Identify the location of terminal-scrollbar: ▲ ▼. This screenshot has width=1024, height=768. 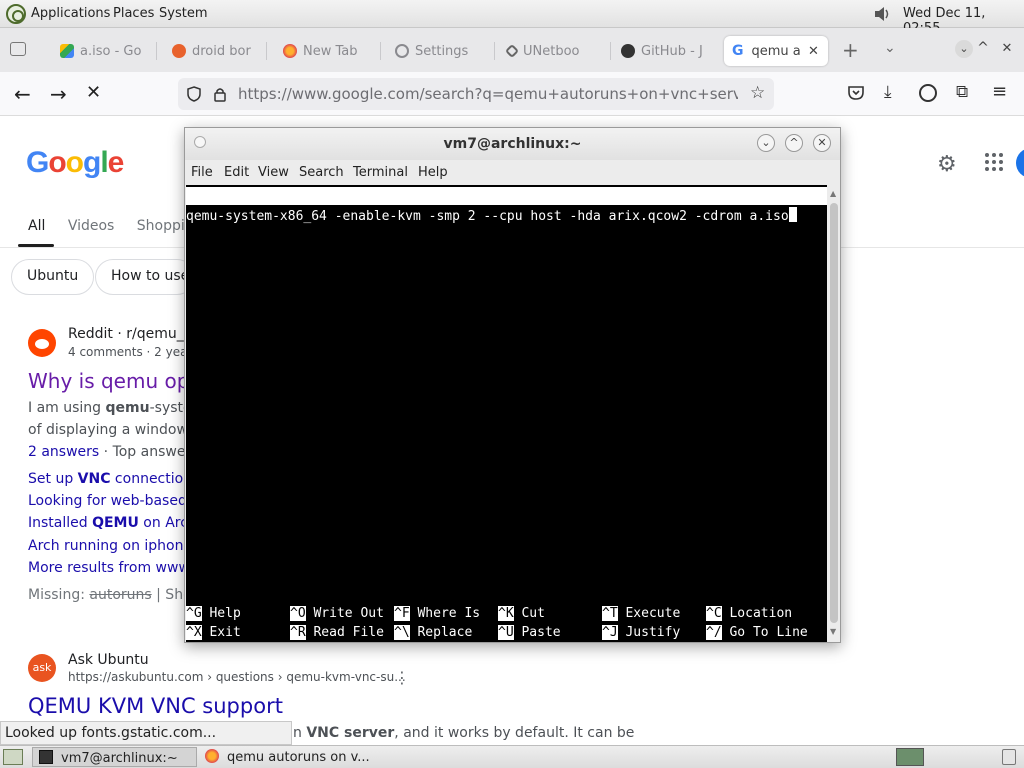
(834, 413).